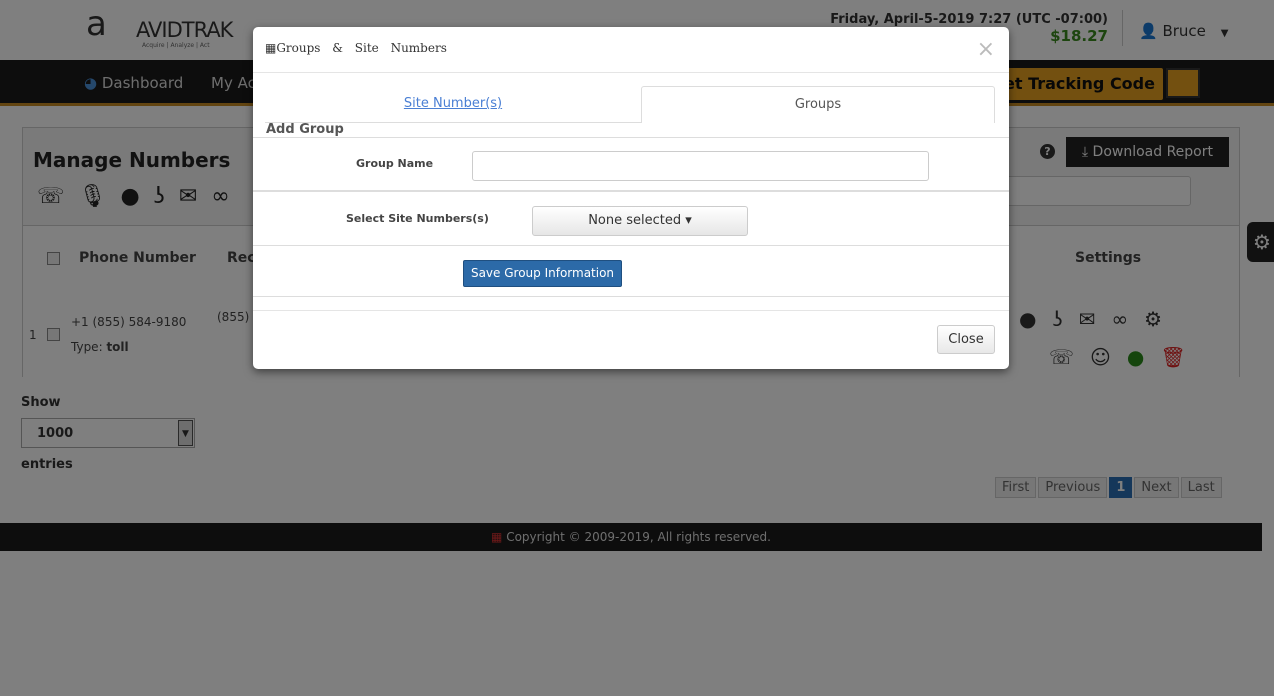  Describe the element at coordinates (818, 104) in the screenshot. I see `tab-groups: Groups` at that location.